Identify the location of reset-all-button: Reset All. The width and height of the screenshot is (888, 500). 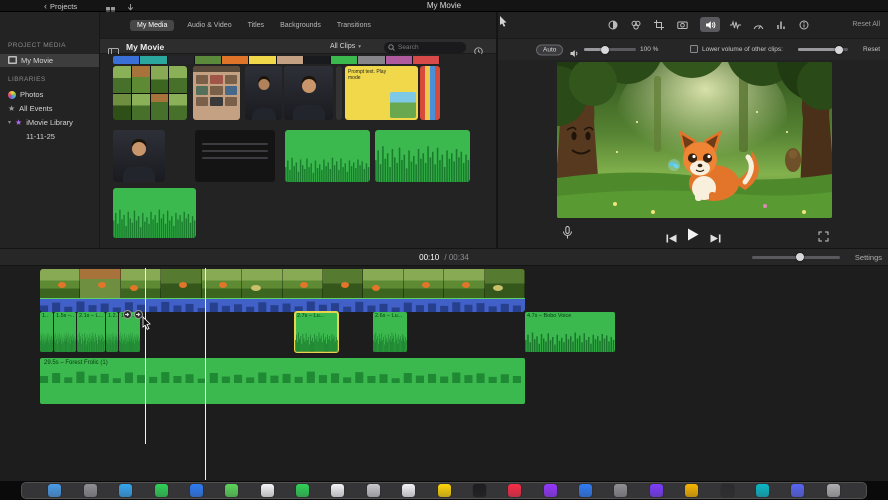
(866, 25).